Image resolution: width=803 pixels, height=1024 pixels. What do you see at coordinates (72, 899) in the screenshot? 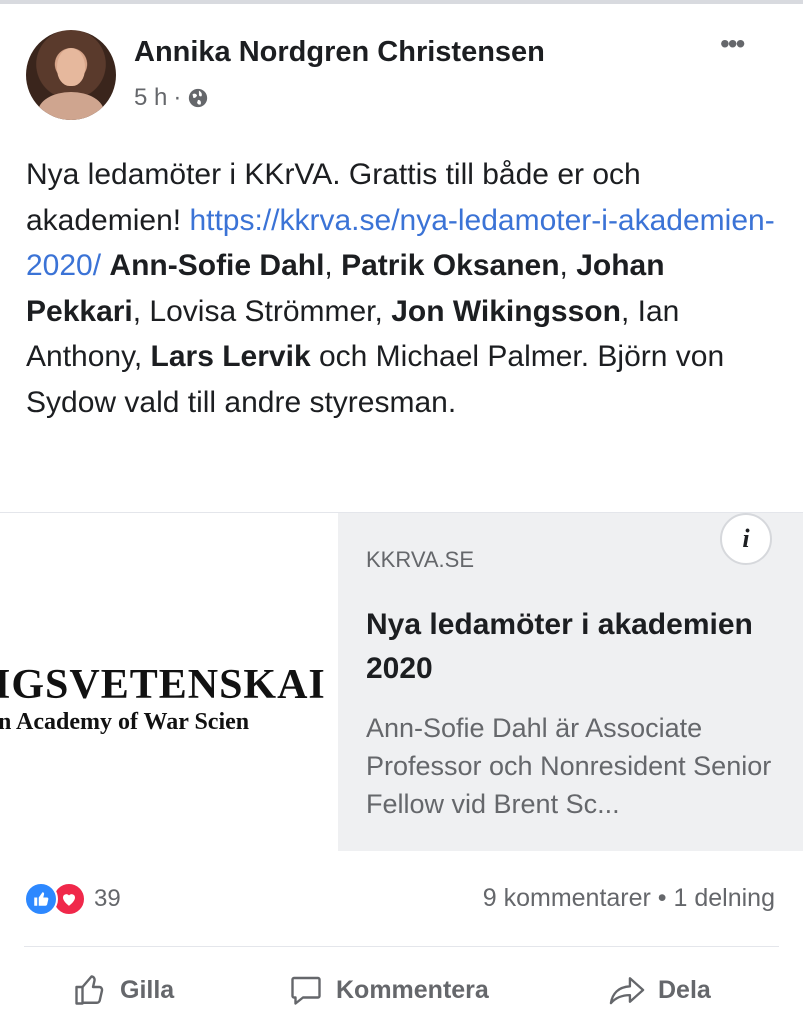
I see `reactions-summary: 39` at bounding box center [72, 899].